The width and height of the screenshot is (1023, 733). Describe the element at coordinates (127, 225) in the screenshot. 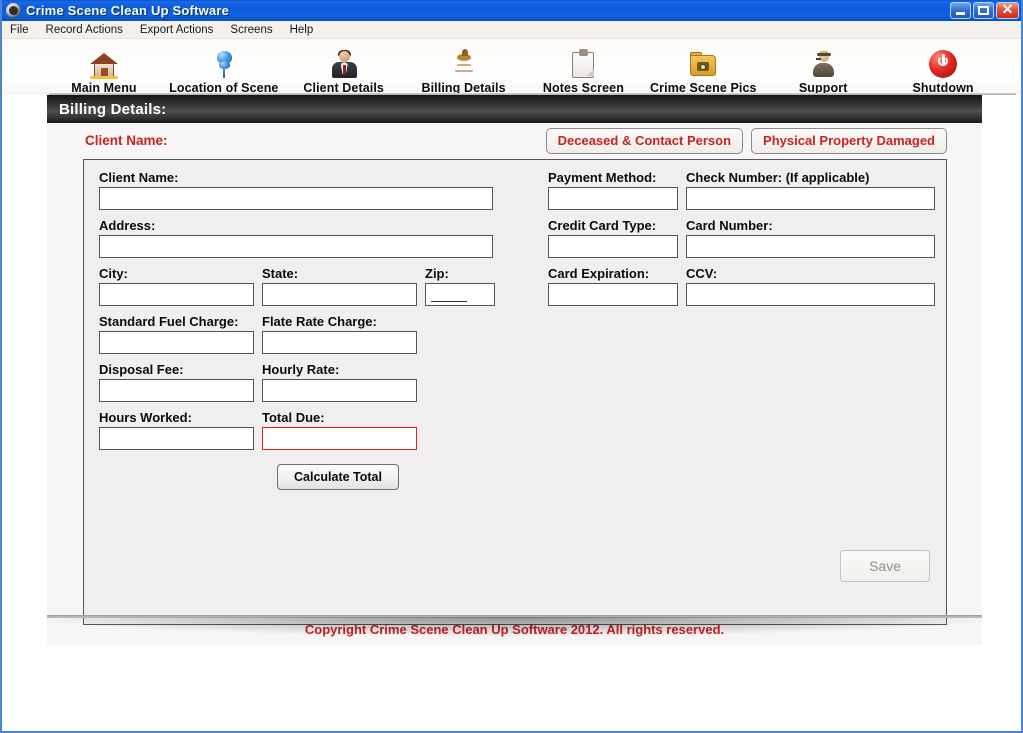

I see `label-address: Address:` at that location.